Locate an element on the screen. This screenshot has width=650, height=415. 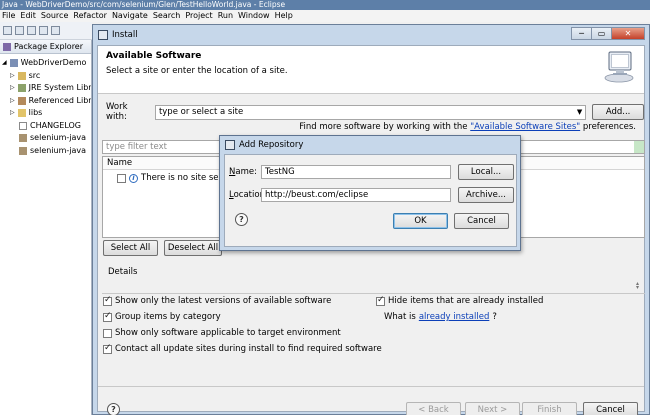
tree-item-label: selenium-java is located at coordinates (58, 137).